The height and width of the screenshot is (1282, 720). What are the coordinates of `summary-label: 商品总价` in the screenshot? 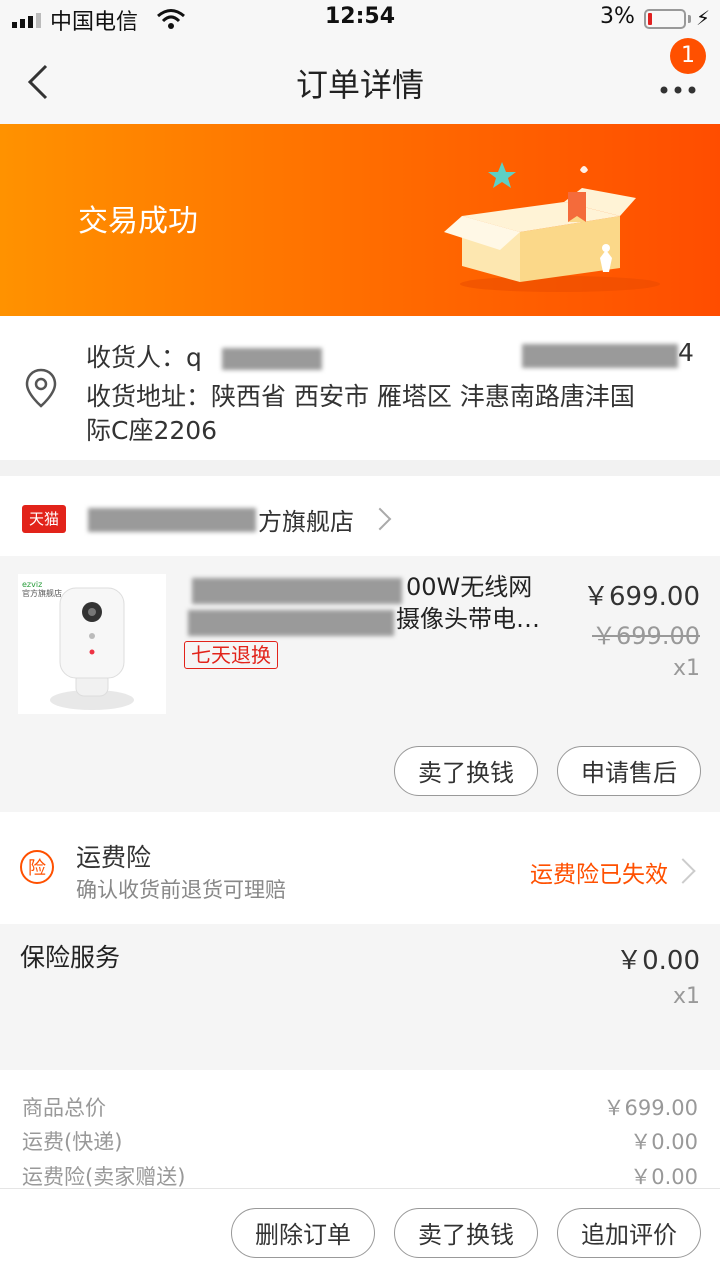 It's located at (64, 1108).